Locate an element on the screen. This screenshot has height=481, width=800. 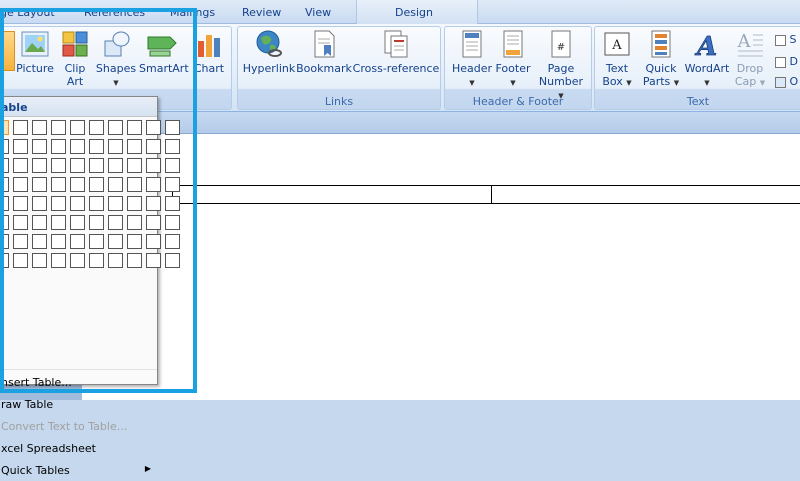
header-button: Header ▼ is located at coordinates (472, 59).